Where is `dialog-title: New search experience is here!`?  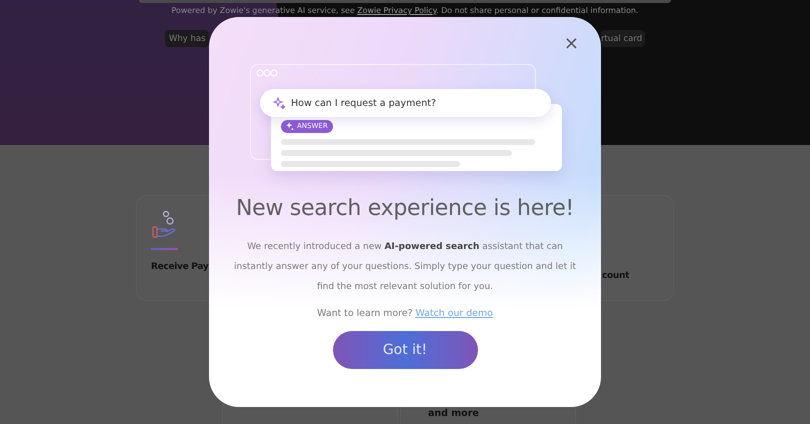
dialog-title: New search experience is here! is located at coordinates (405, 208).